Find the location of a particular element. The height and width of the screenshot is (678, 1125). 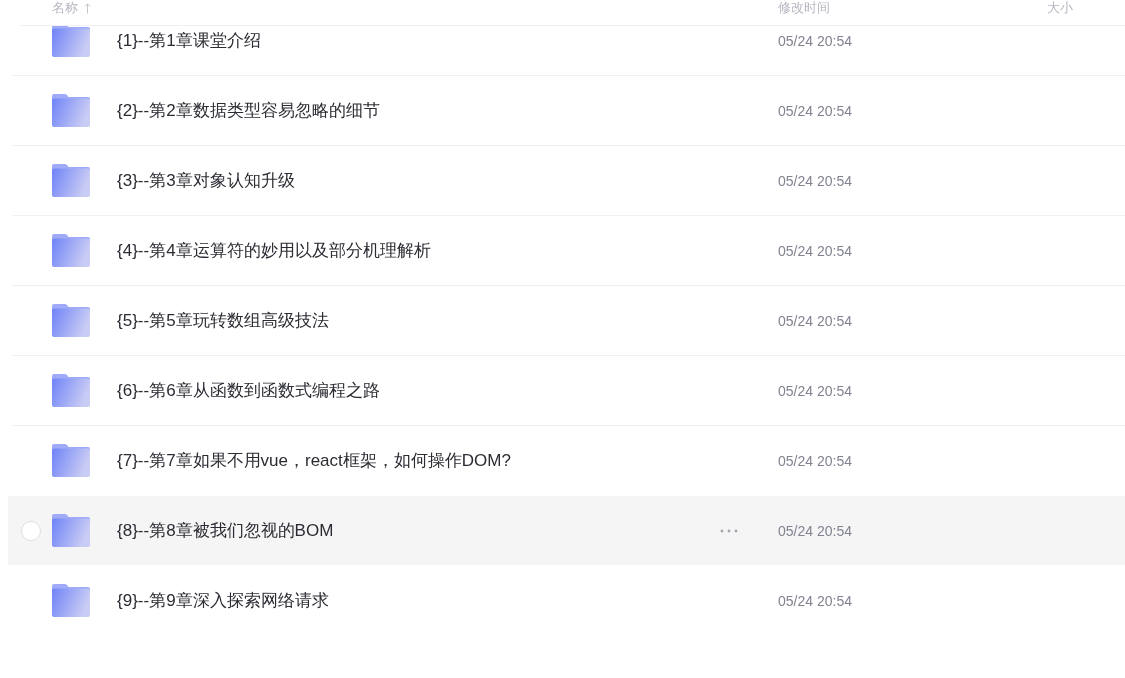

folder-name: {6}--第6章从函数到函数式编程之路 is located at coordinates (248, 391).